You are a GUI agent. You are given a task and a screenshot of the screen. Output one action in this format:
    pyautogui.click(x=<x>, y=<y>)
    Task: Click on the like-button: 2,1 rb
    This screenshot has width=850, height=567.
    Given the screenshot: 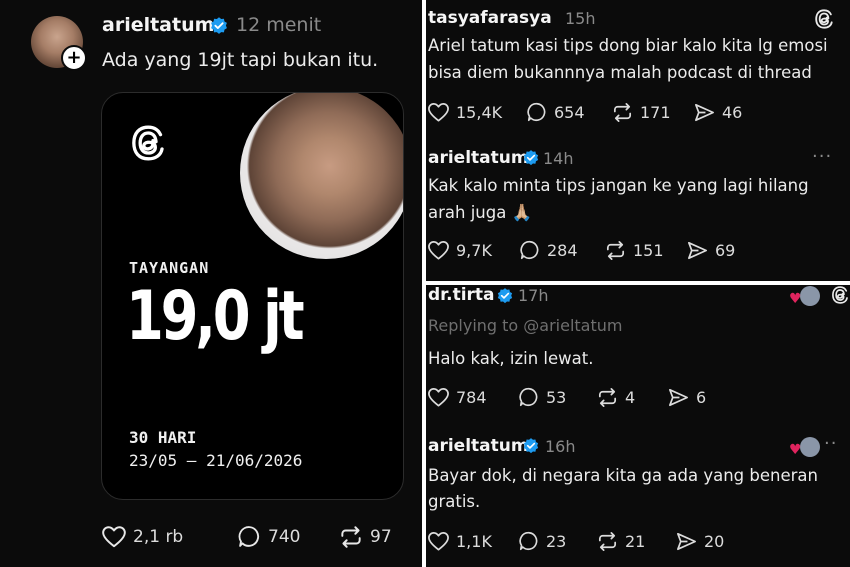 What is the action you would take?
    pyautogui.click(x=142, y=537)
    